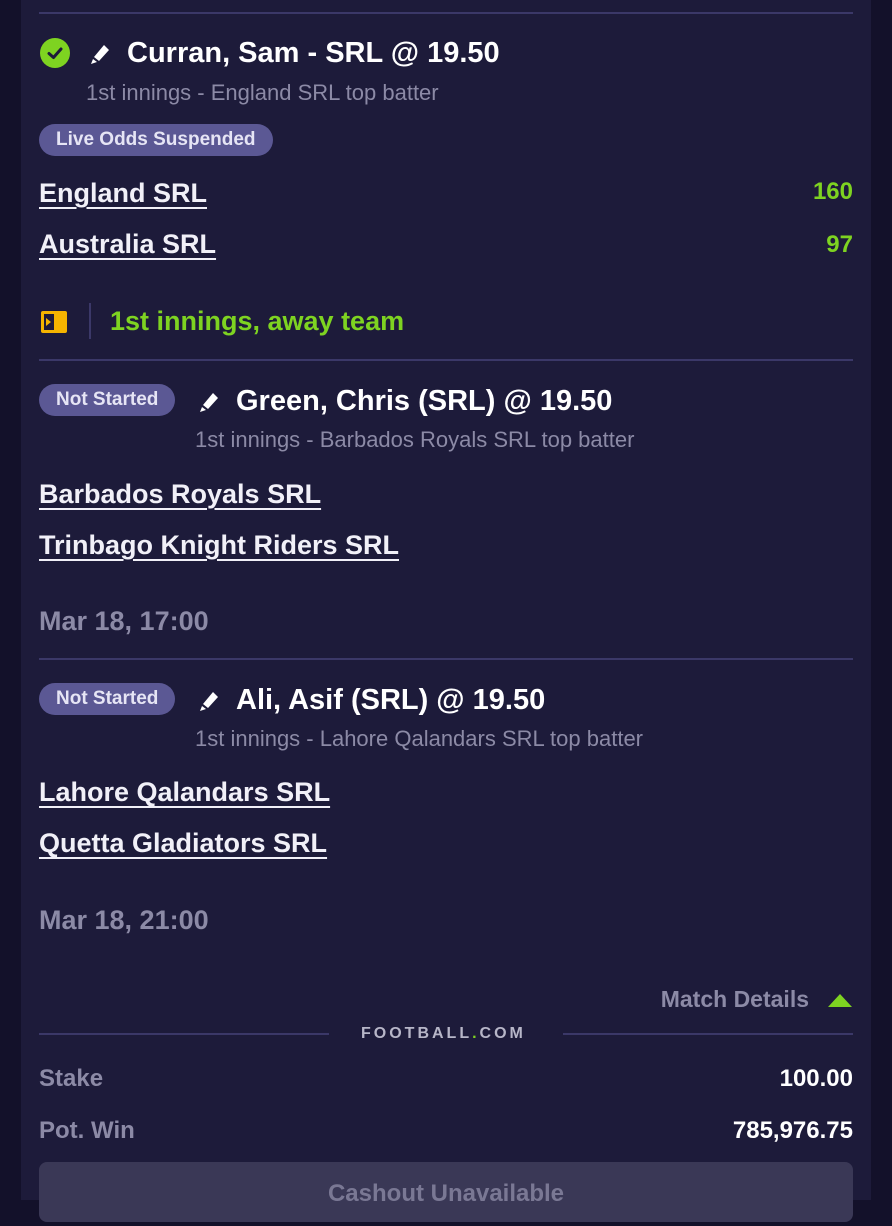  Describe the element at coordinates (446, 1192) in the screenshot. I see `cashout-button: Cashout Unavailable` at that location.